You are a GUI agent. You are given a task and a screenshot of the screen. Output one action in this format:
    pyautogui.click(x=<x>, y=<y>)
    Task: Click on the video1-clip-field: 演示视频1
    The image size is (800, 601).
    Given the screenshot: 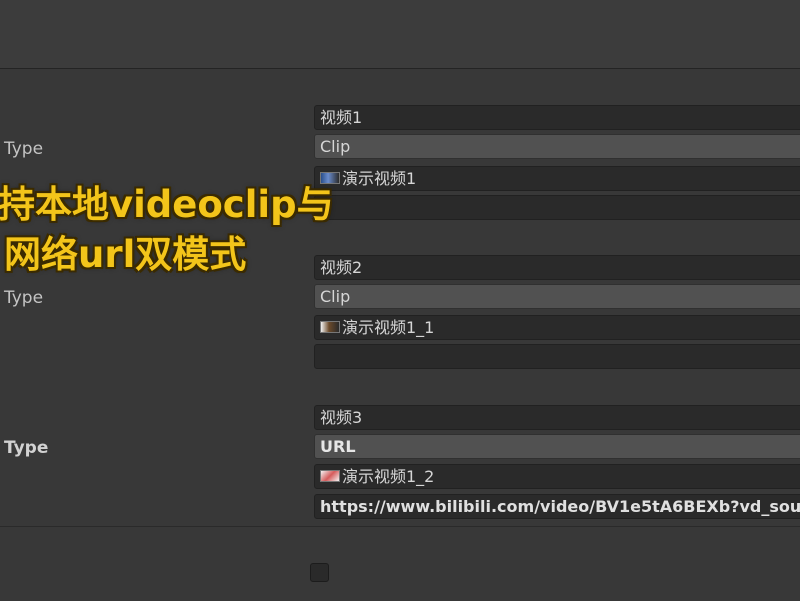 What is the action you would take?
    pyautogui.click(x=557, y=178)
    